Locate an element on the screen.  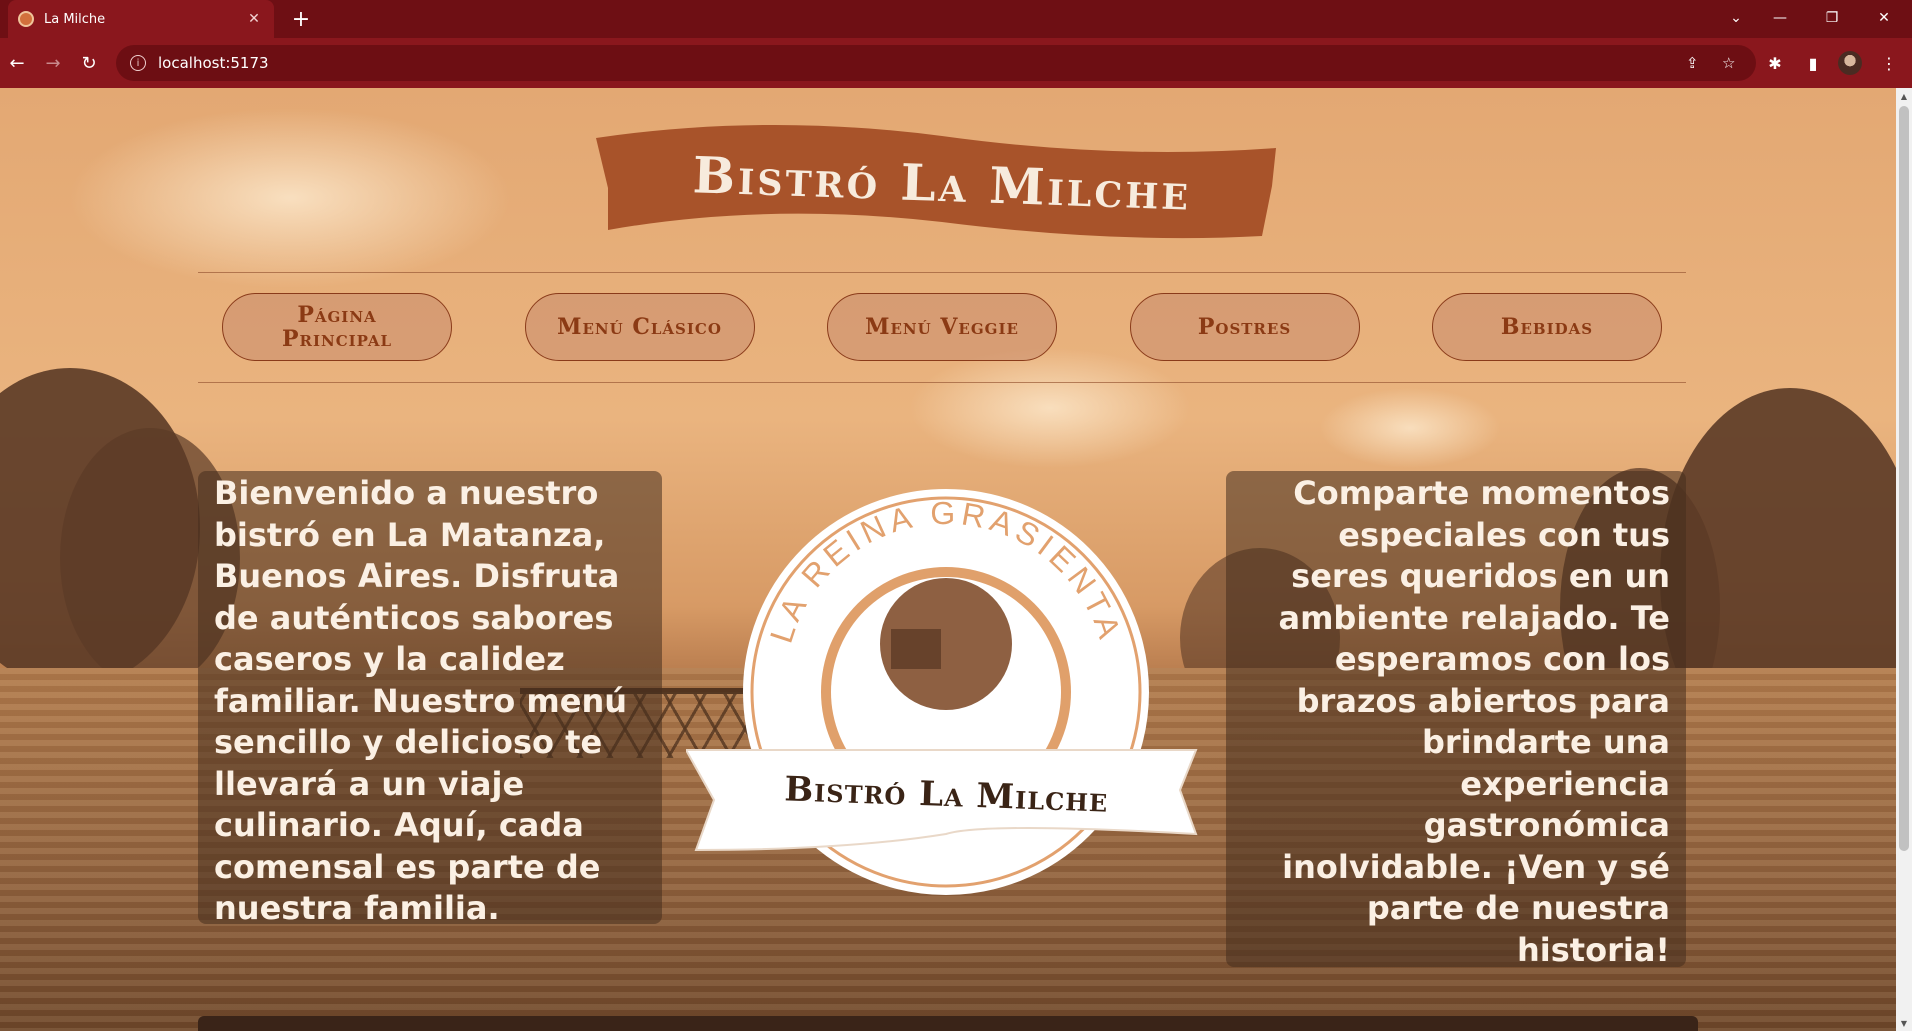
address-bar: i localhost:5173 ⇪ ☆ is located at coordinates (936, 63).